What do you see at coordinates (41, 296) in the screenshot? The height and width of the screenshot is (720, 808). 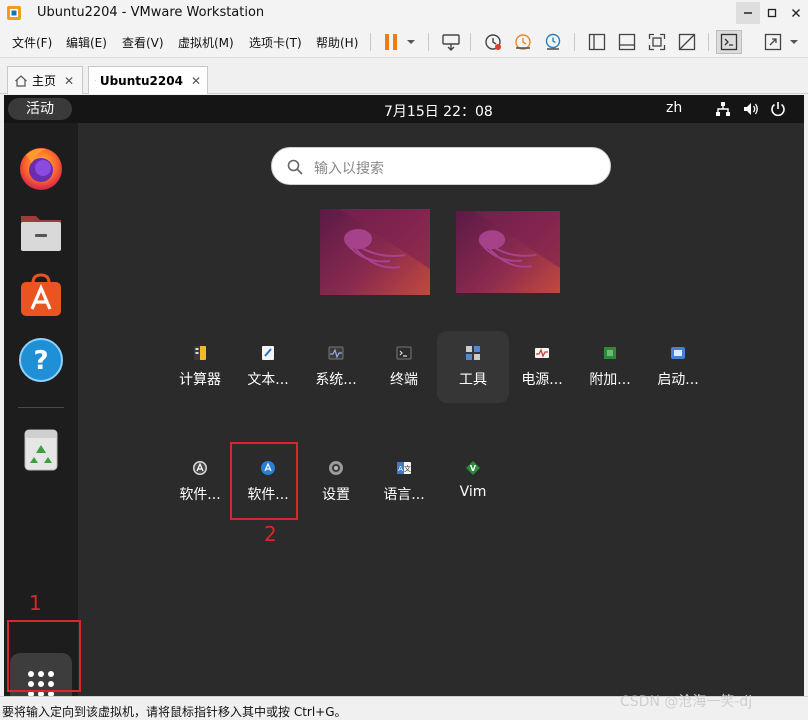 I see `software-center-icon` at bounding box center [41, 296].